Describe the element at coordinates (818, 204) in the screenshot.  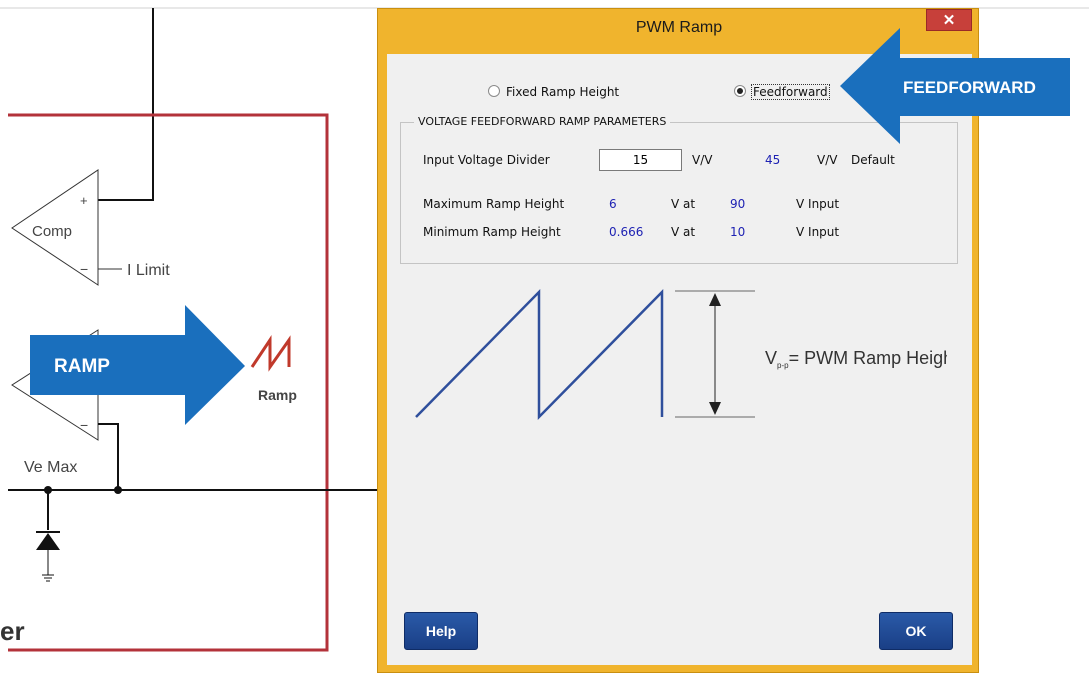
I see `max-ramp-input-unit: V Input` at that location.